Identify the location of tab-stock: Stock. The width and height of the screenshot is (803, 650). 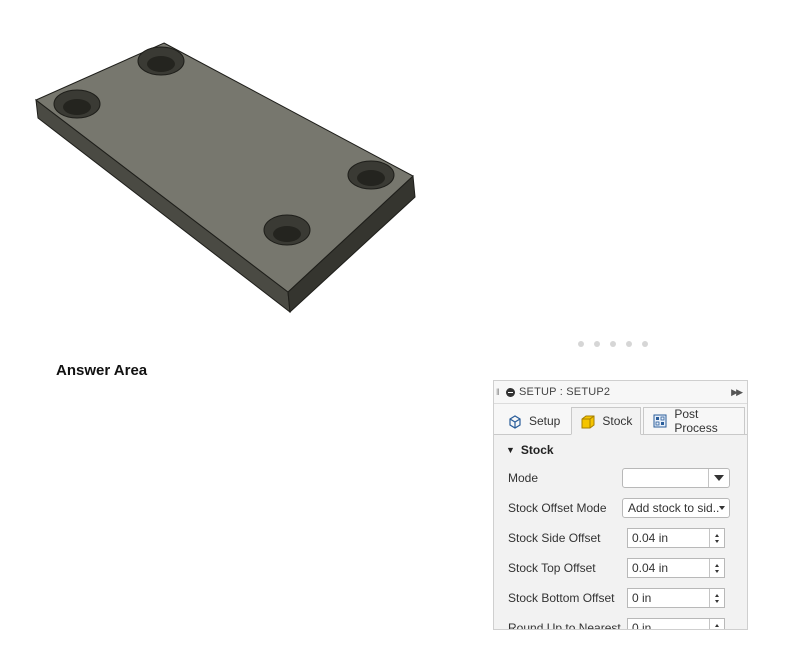
(606, 421).